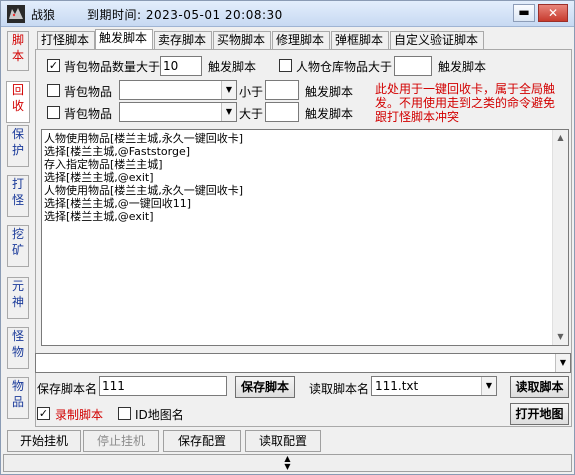  I want to click on greater-than-label: 大于, so click(251, 114).